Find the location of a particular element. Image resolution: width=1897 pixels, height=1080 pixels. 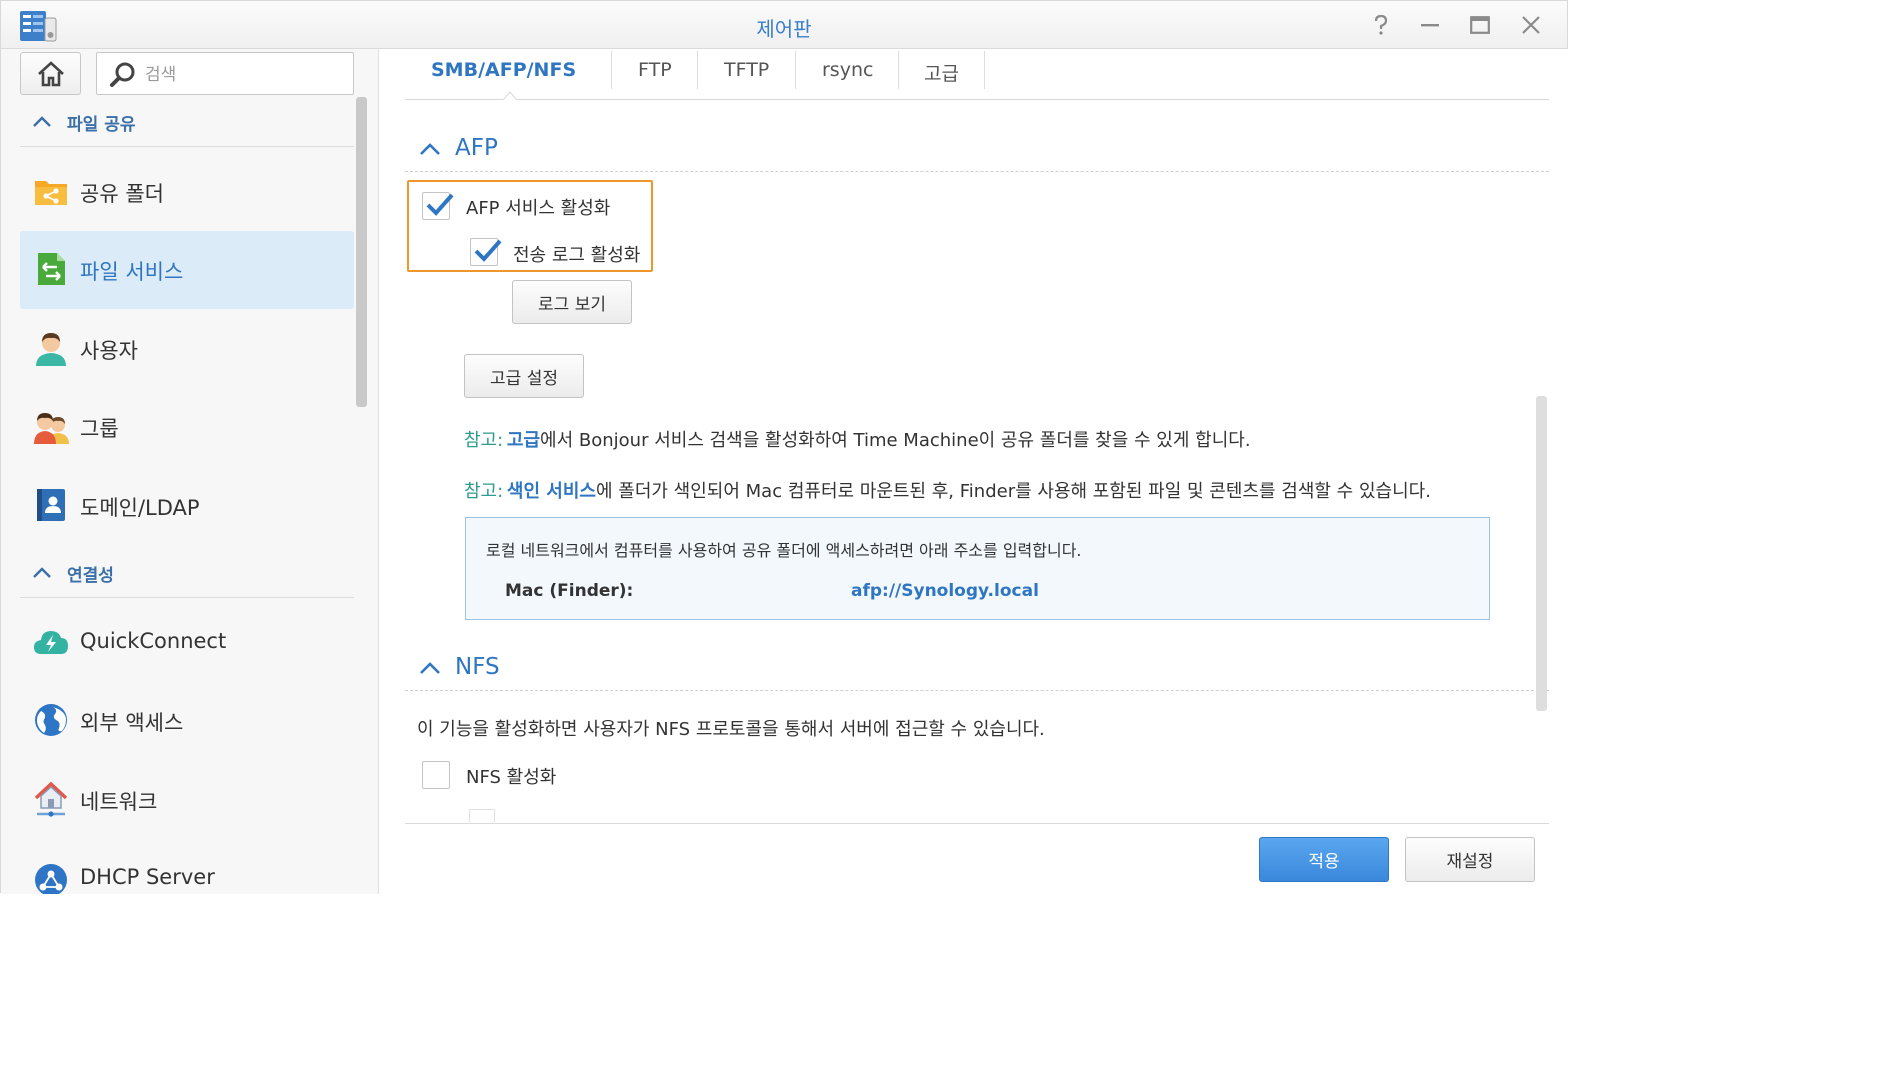

afp-enable-checkbox is located at coordinates (438, 206).